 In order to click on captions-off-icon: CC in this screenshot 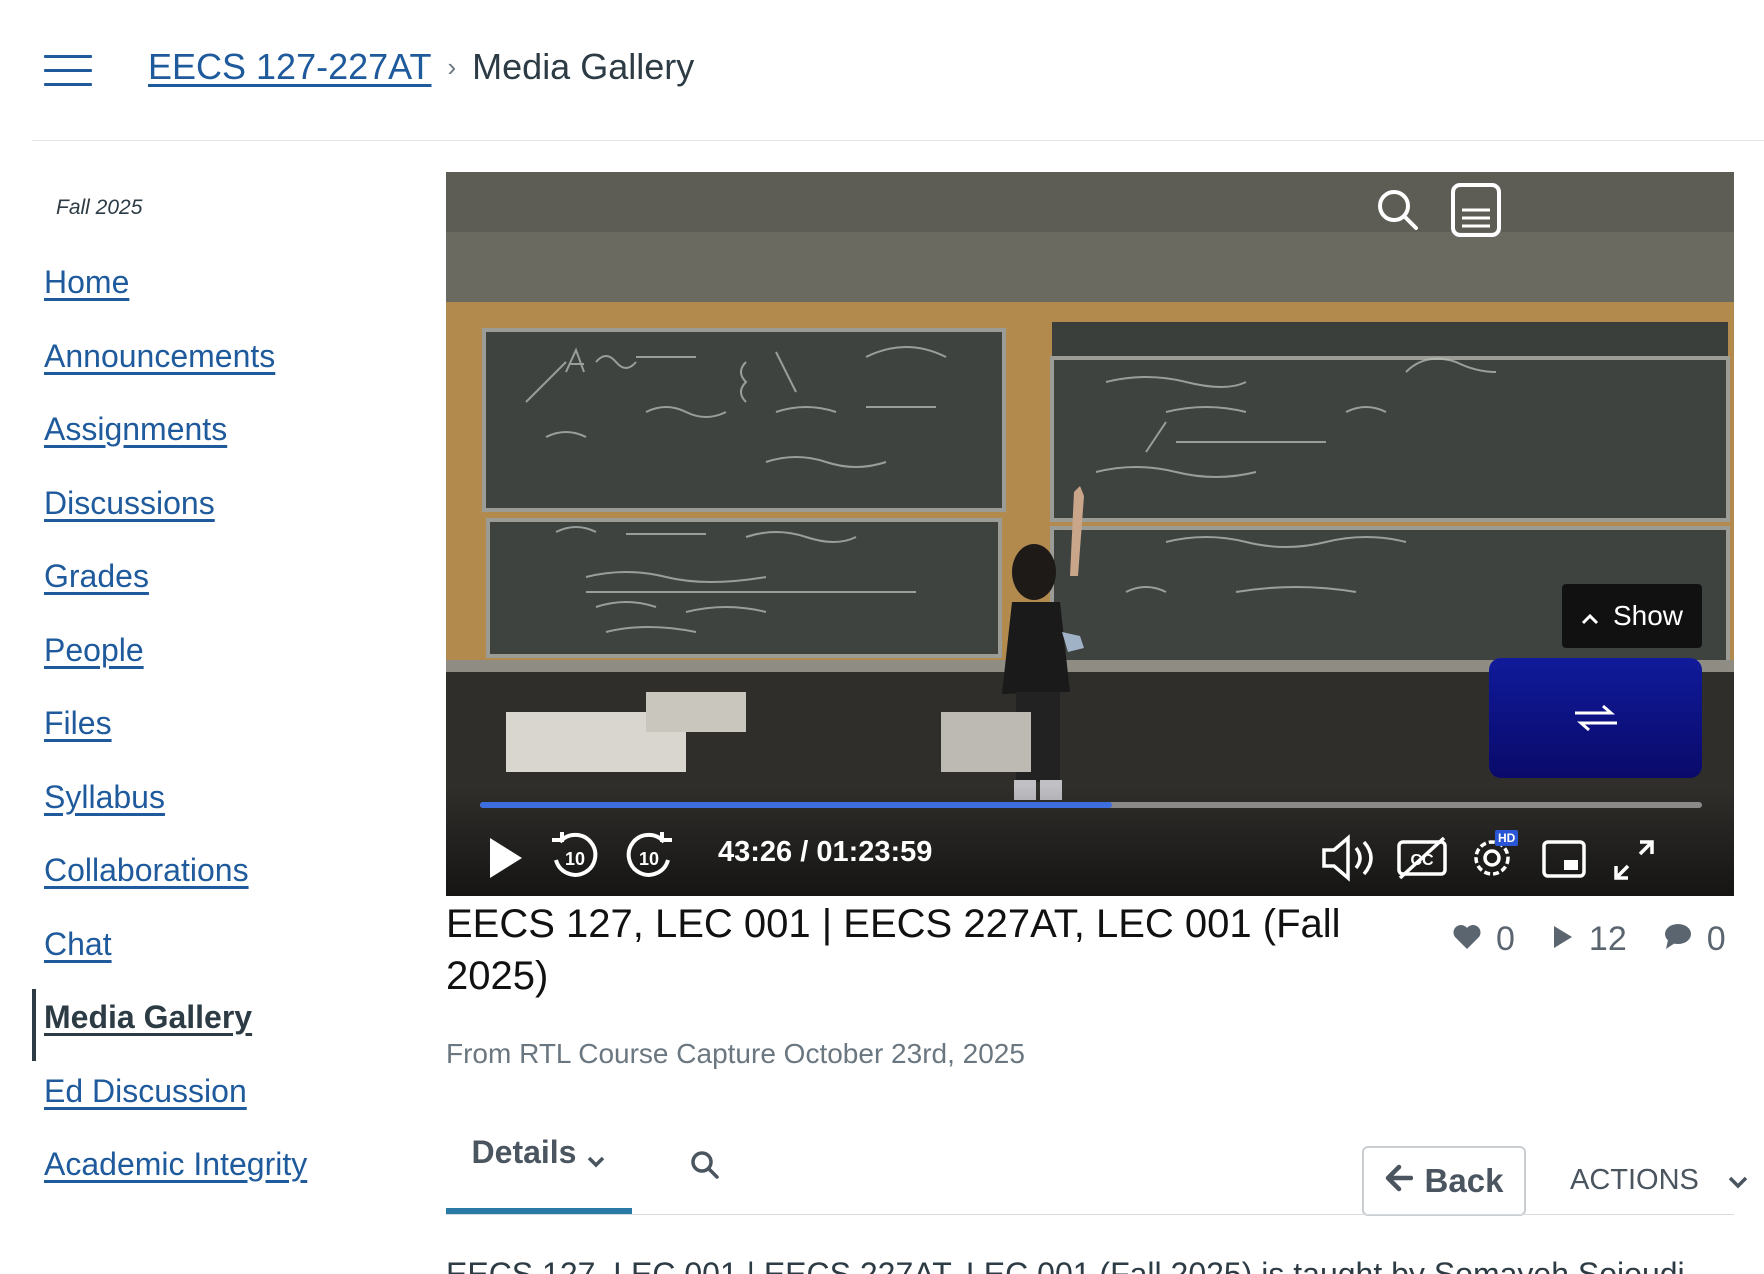, I will do `click(1422, 860)`.